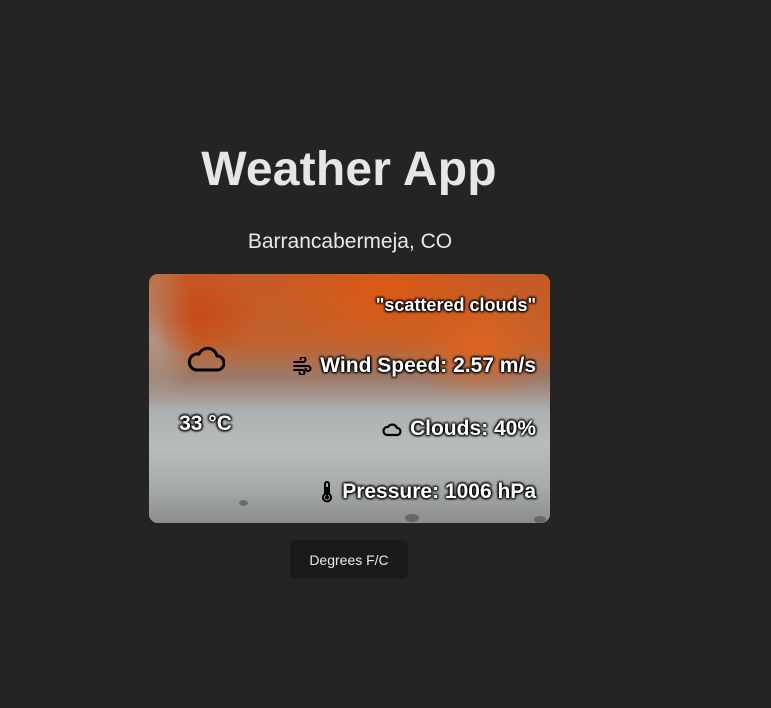 Image resolution: width=771 pixels, height=708 pixels. What do you see at coordinates (392, 430) in the screenshot?
I see `cloud-small-icon` at bounding box center [392, 430].